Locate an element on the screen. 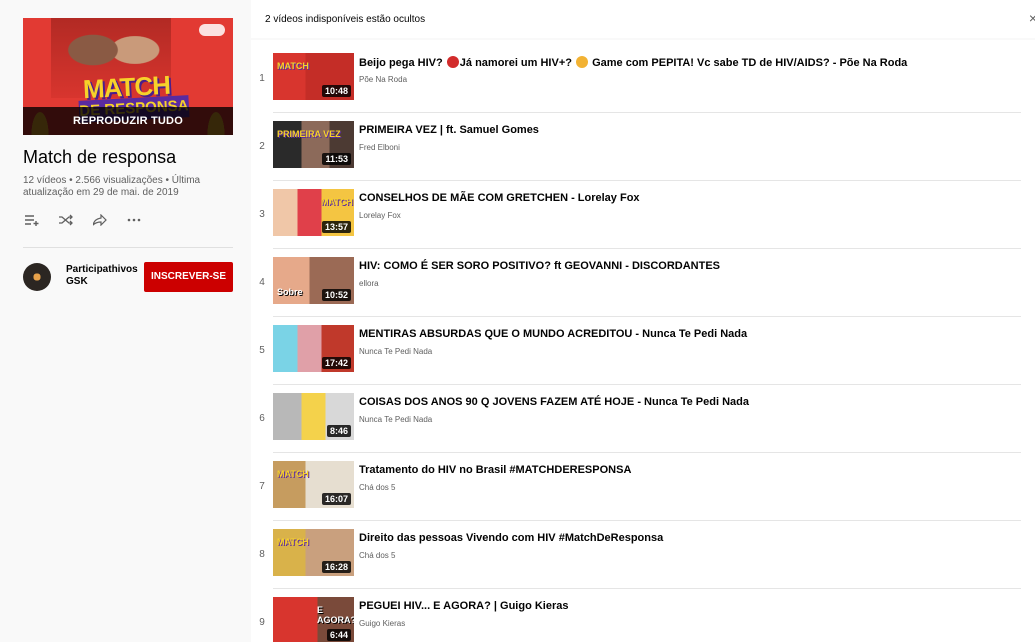 The height and width of the screenshot is (642, 1035). video-thumbnail: MATCH 10:48 is located at coordinates (313, 76).